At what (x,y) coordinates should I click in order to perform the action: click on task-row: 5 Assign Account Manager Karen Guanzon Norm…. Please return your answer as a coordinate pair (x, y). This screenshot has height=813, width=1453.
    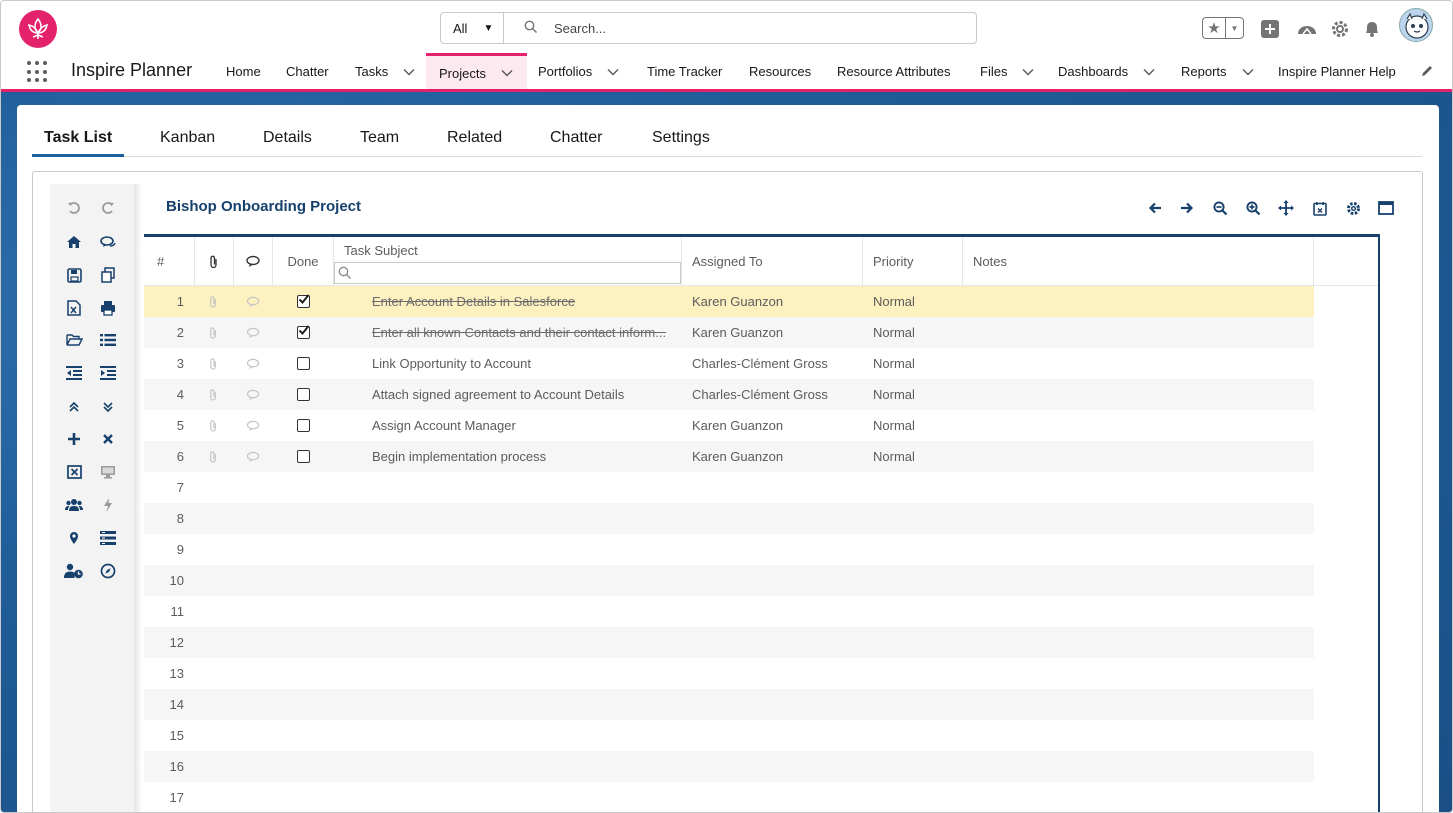
    Looking at the image, I should click on (729, 425).